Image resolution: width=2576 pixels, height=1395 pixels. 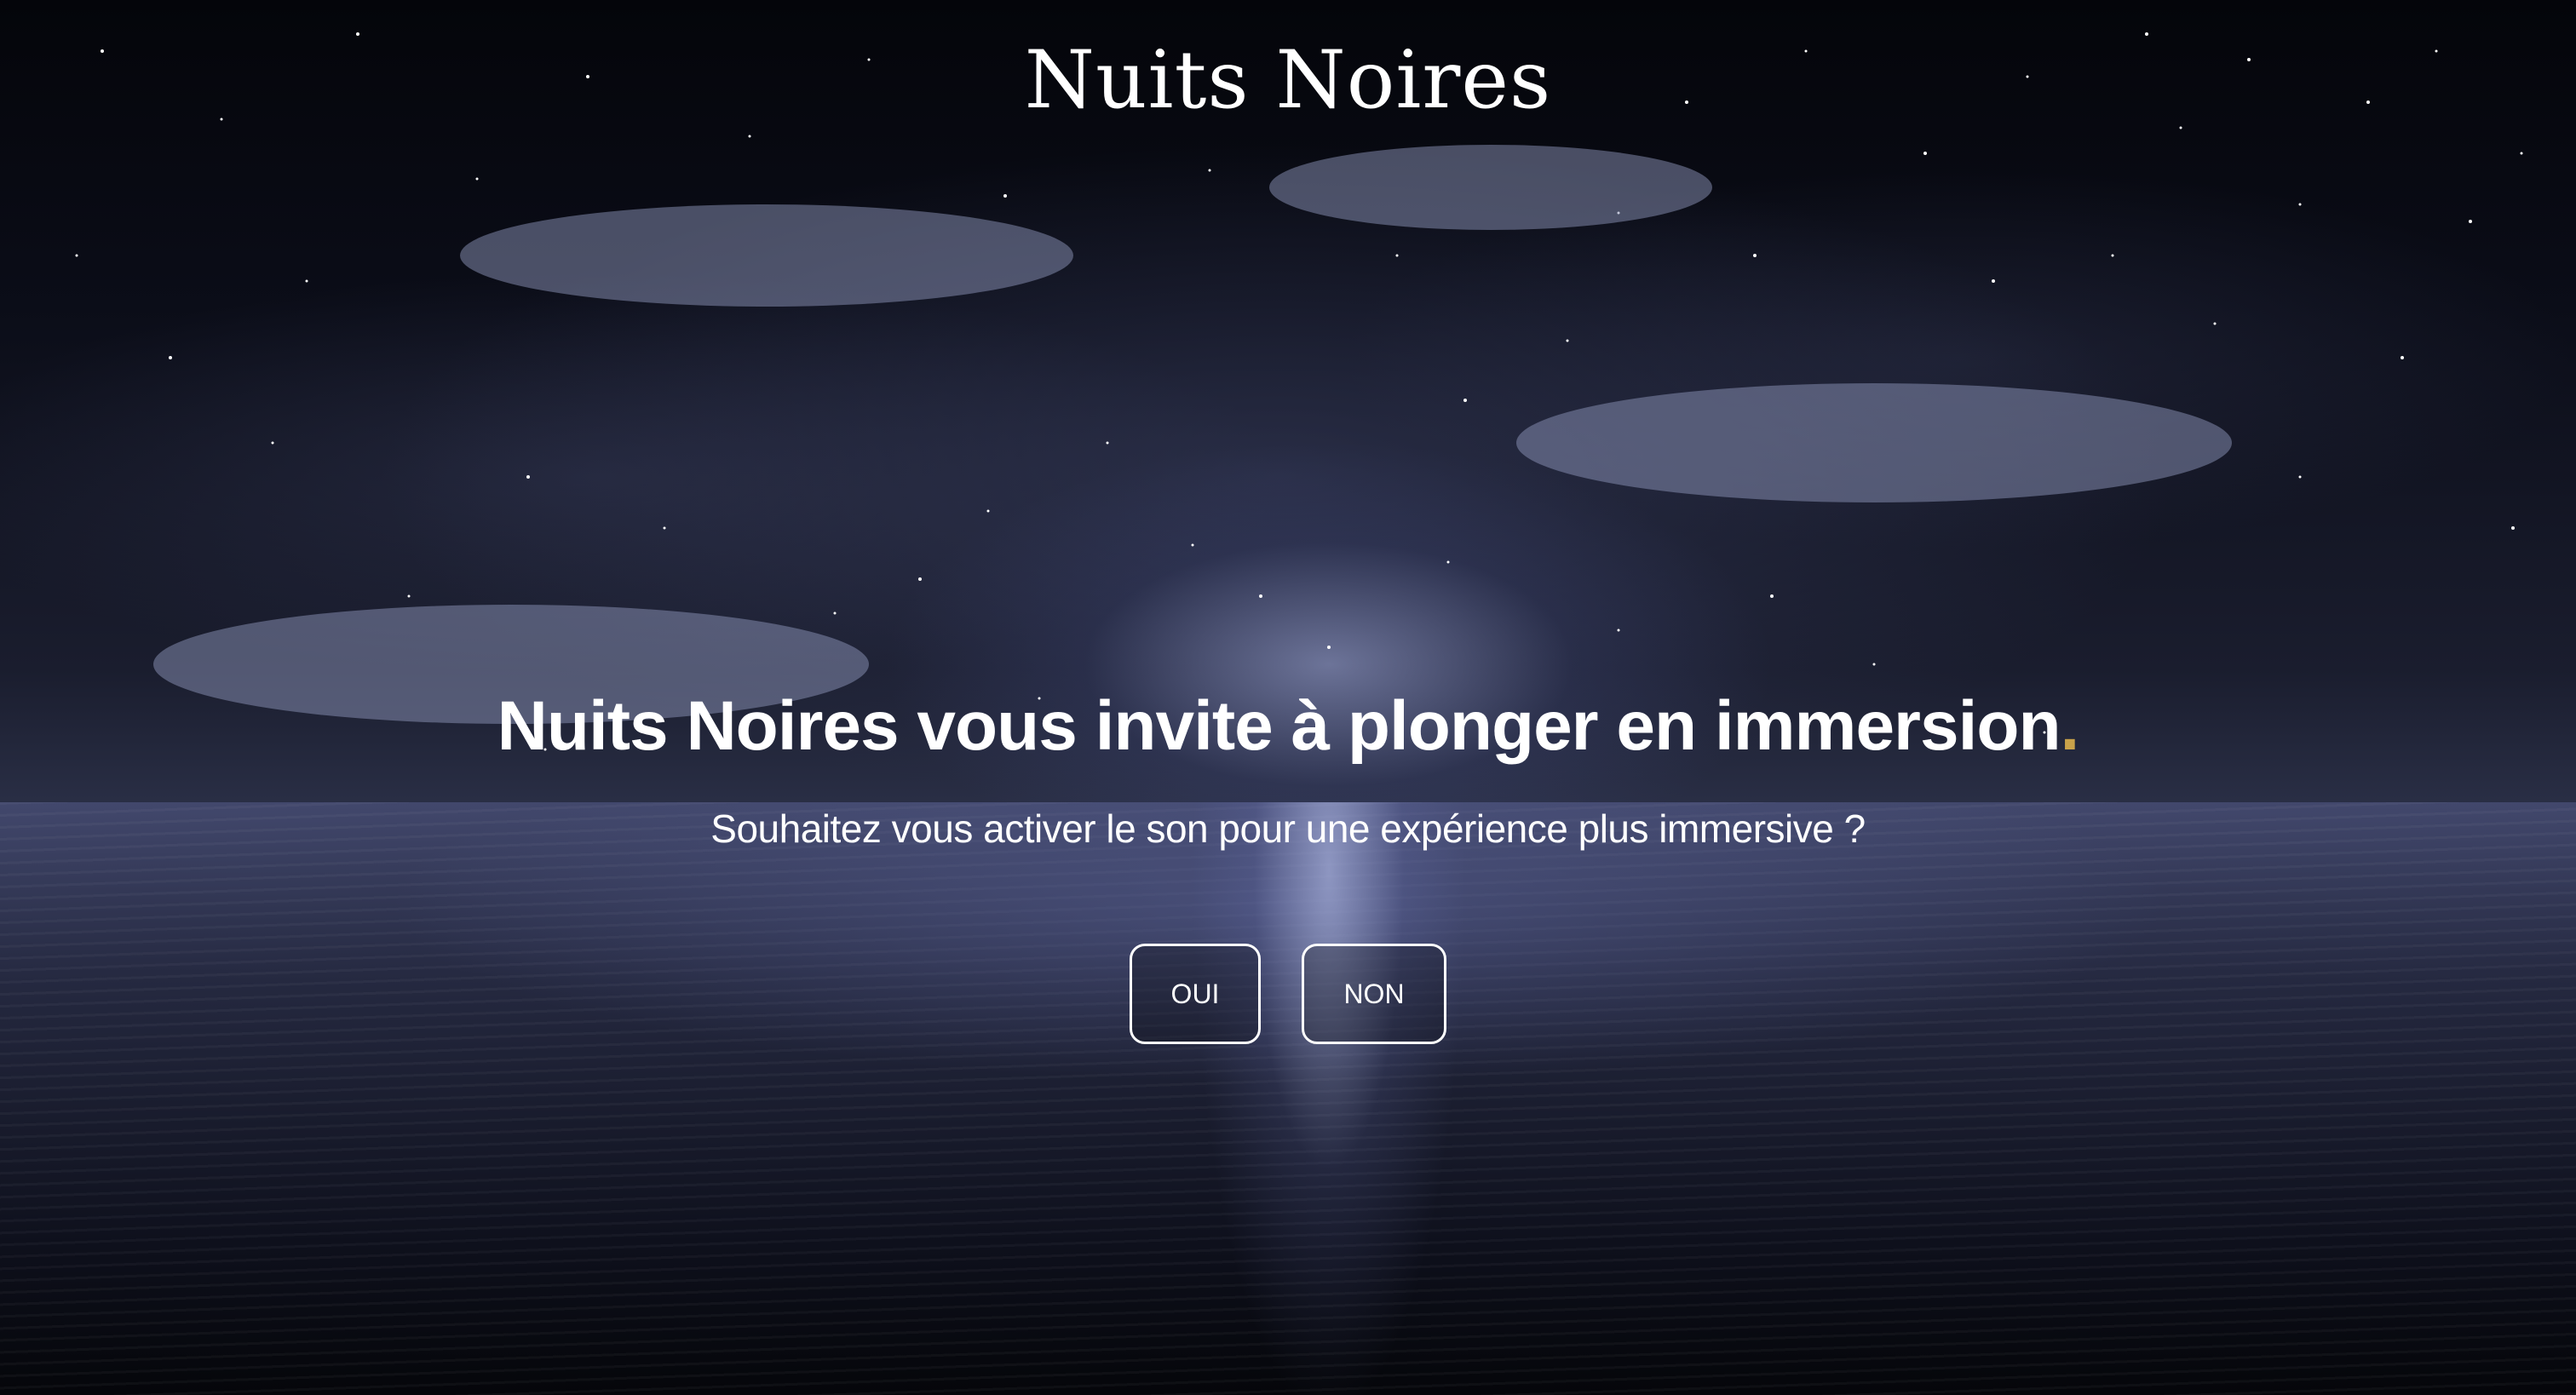 I want to click on sound-choice-buttons: OUI NON, so click(x=1288, y=994).